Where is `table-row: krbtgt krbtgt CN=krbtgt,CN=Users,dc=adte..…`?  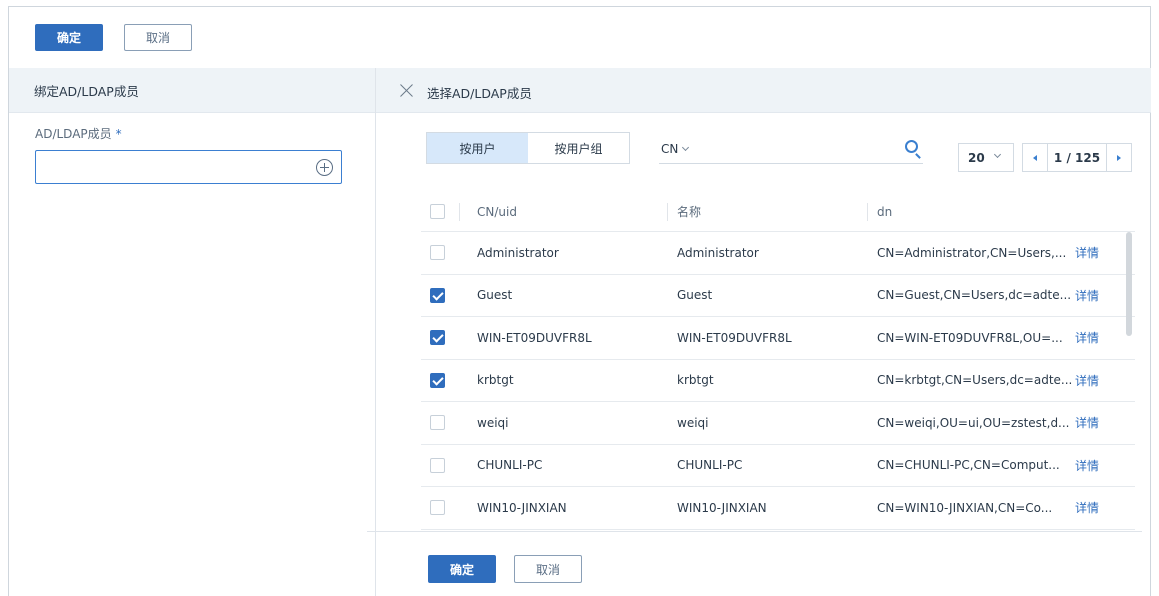
table-row: krbtgt krbtgt CN=krbtgt,CN=Users,dc=adte..… is located at coordinates (778, 381).